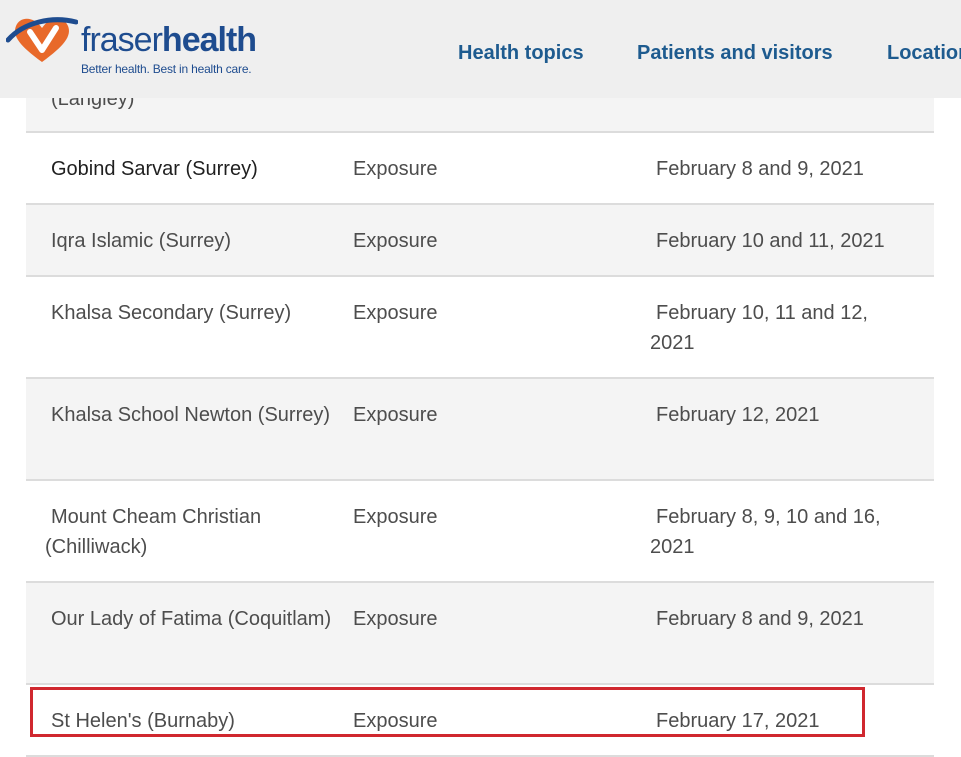 The height and width of the screenshot is (757, 961). Describe the element at coordinates (42, 39) in the screenshot. I see `heart-logo-icon` at that location.